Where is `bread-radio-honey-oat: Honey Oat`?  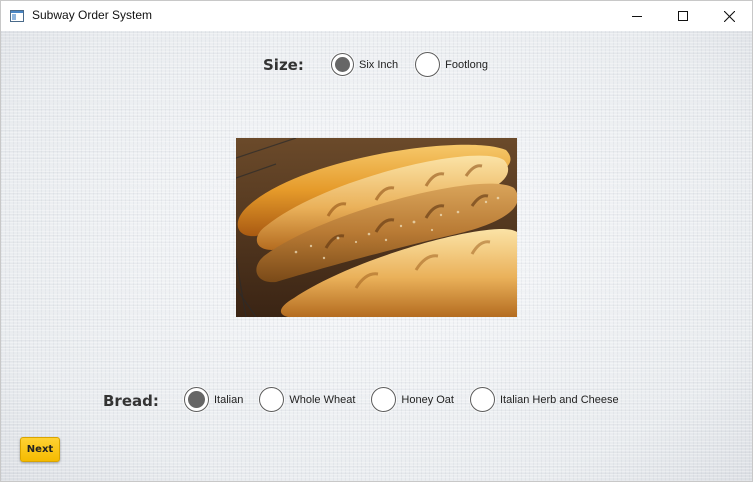
bread-radio-honey-oat: Honey Oat is located at coordinates (412, 399).